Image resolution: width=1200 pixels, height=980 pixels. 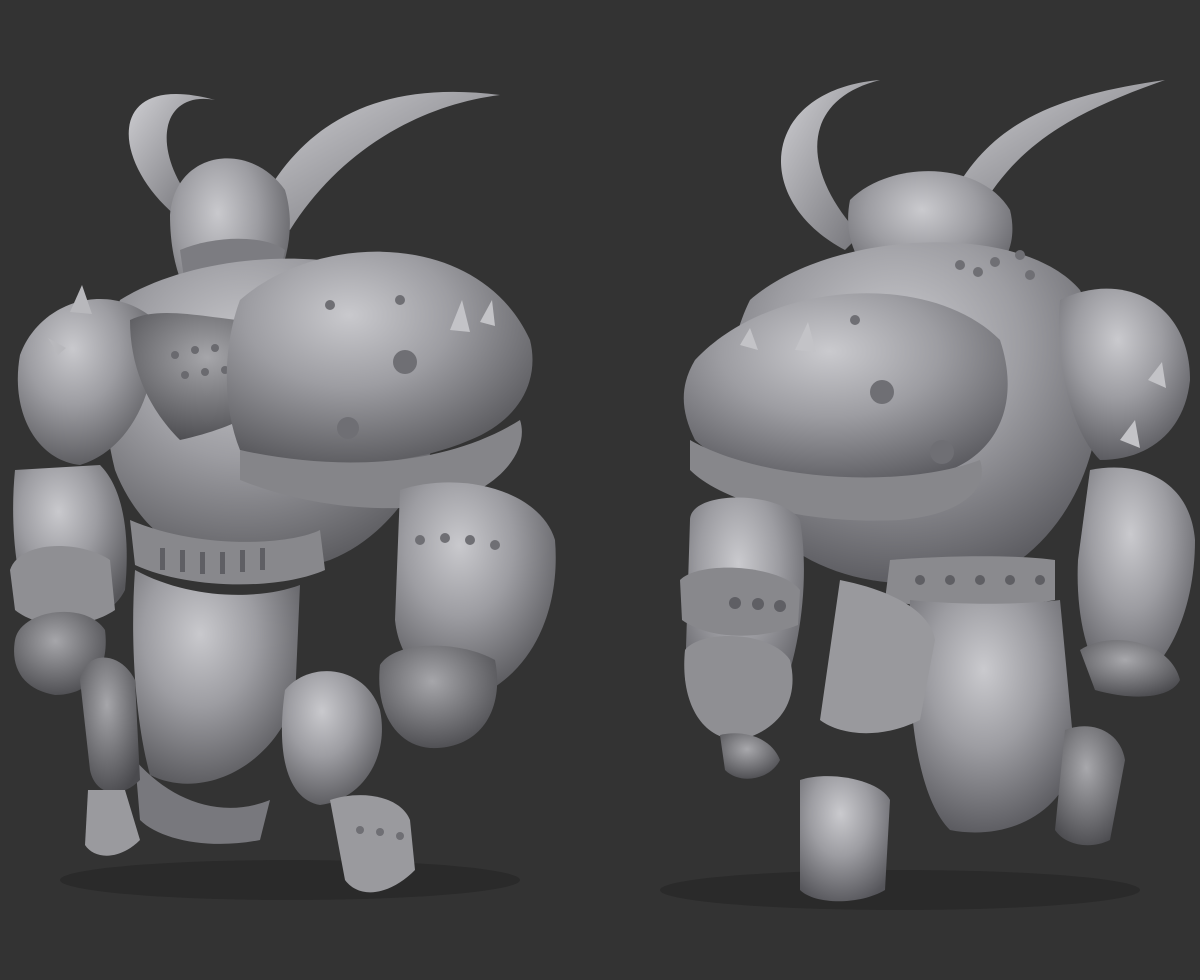 What do you see at coordinates (405, 362) in the screenshot?
I see `pauldron-rivet-large` at bounding box center [405, 362].